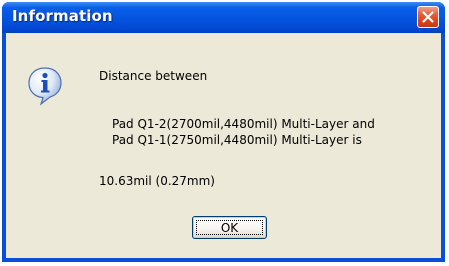 The height and width of the screenshot is (266, 449). I want to click on title-bar: Information, so click(223, 17).